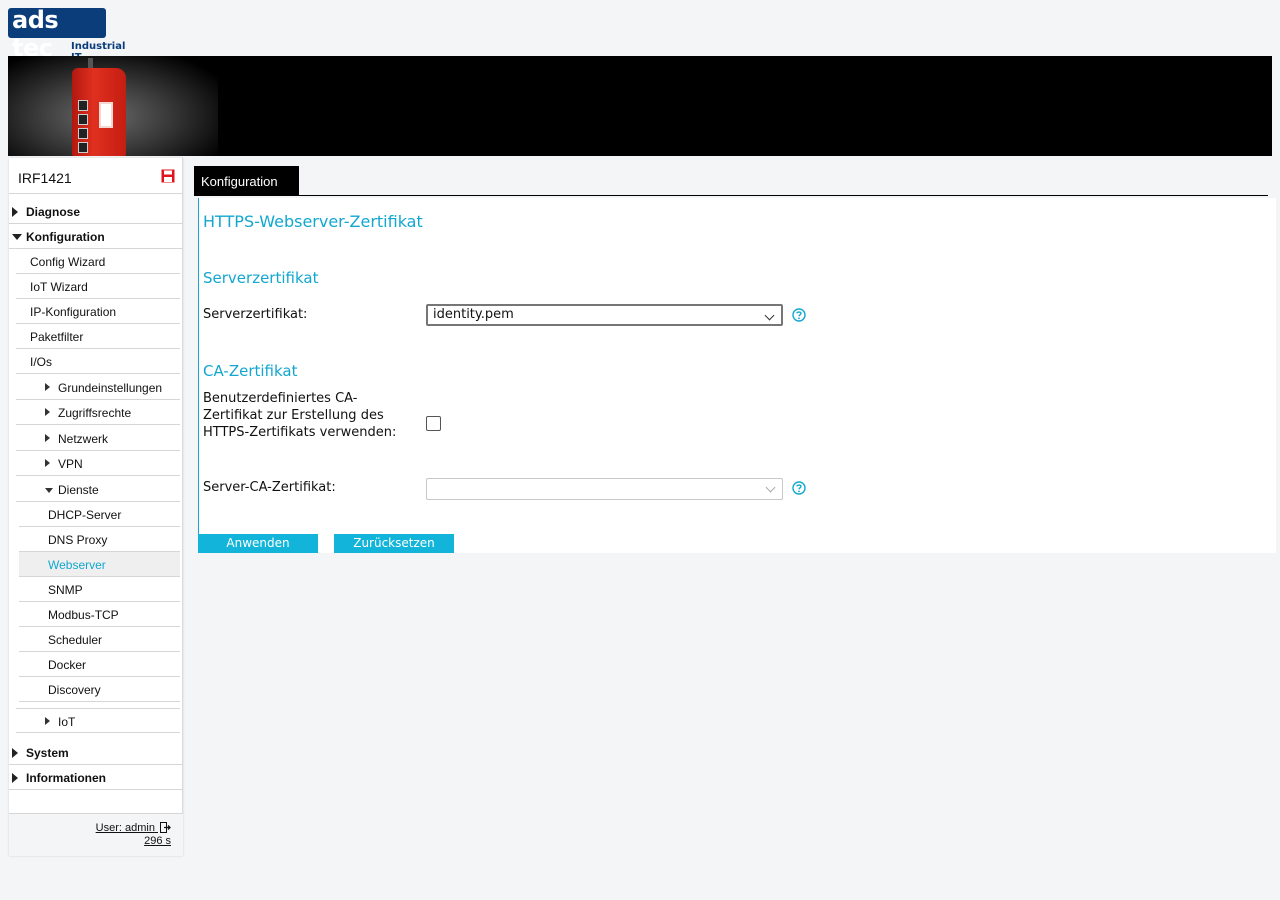  What do you see at coordinates (57, 34) in the screenshot?
I see `logo-box: ads tec` at bounding box center [57, 34].